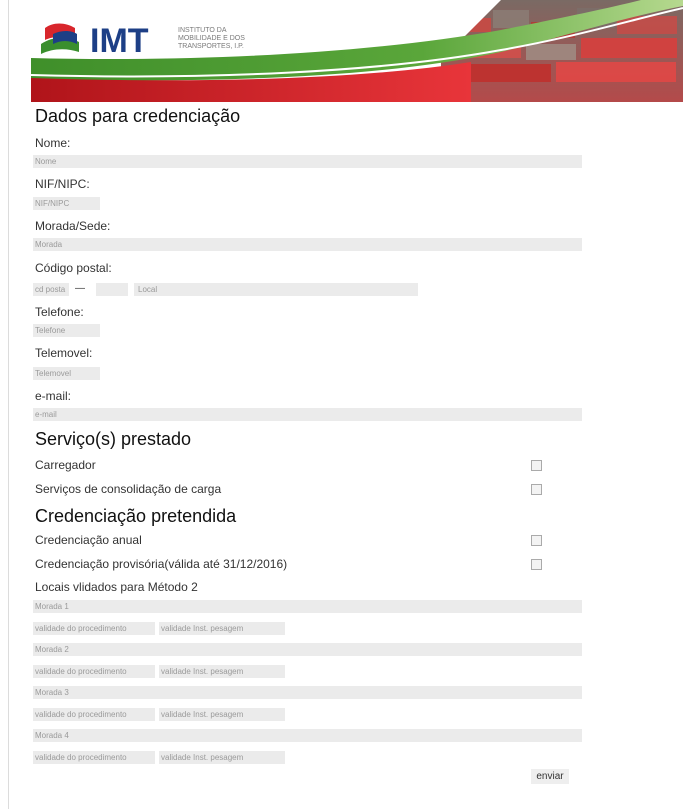 The width and height of the screenshot is (683, 809). Describe the element at coordinates (113, 439) in the screenshot. I see `section-title-servicos: Serviço(s) prestado` at that location.